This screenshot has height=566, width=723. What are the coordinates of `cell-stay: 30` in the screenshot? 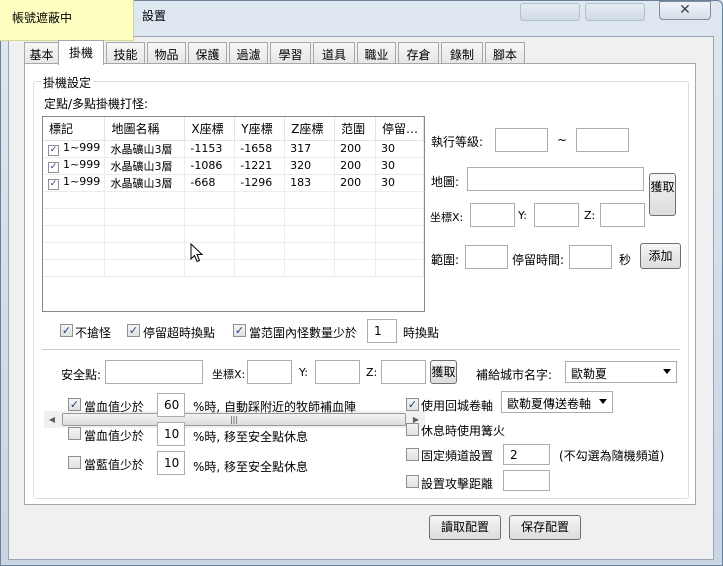 It's located at (399, 183).